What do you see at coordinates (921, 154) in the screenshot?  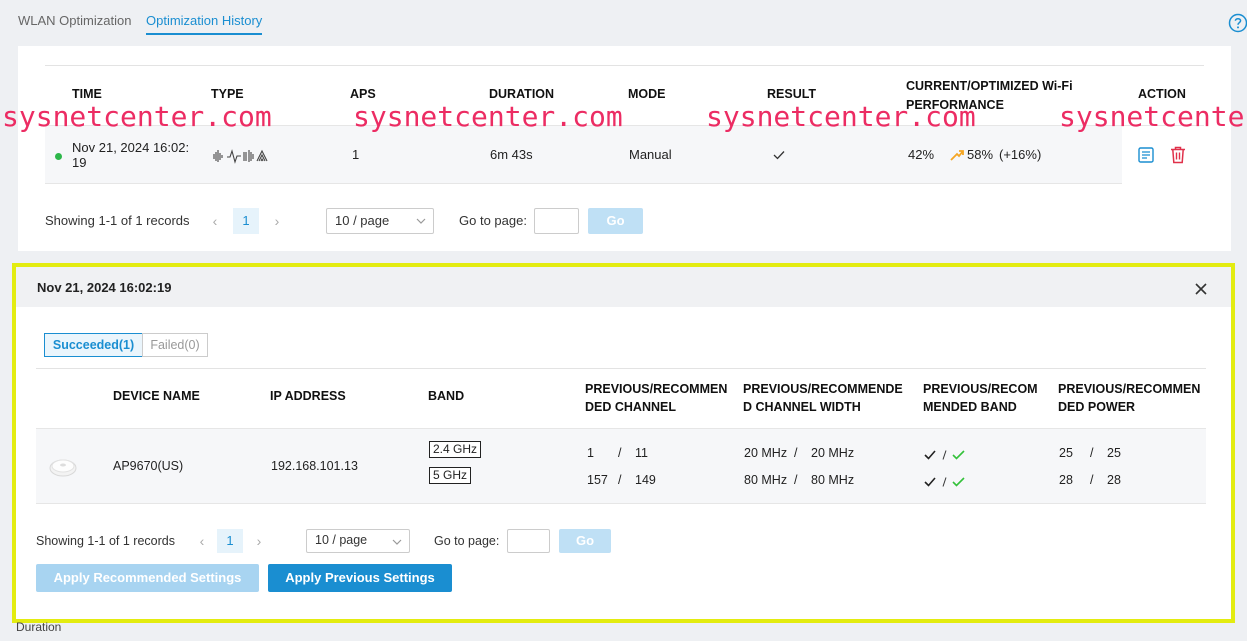 I see `perf-current: 42%` at bounding box center [921, 154].